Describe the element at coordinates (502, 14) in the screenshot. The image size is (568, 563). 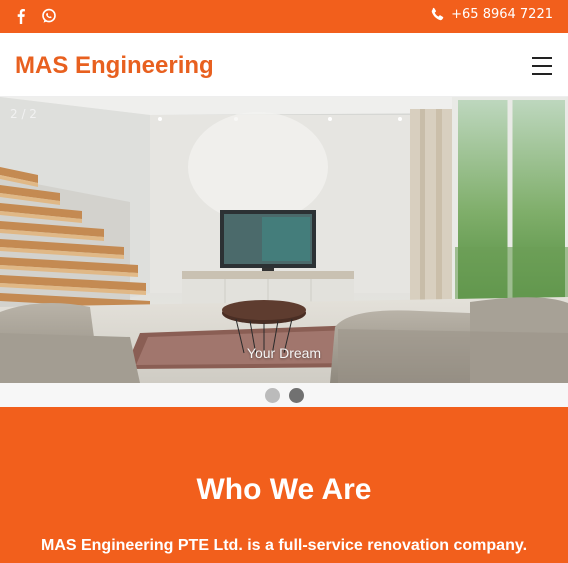
I see `phone-number: +65 8964 7221` at that location.